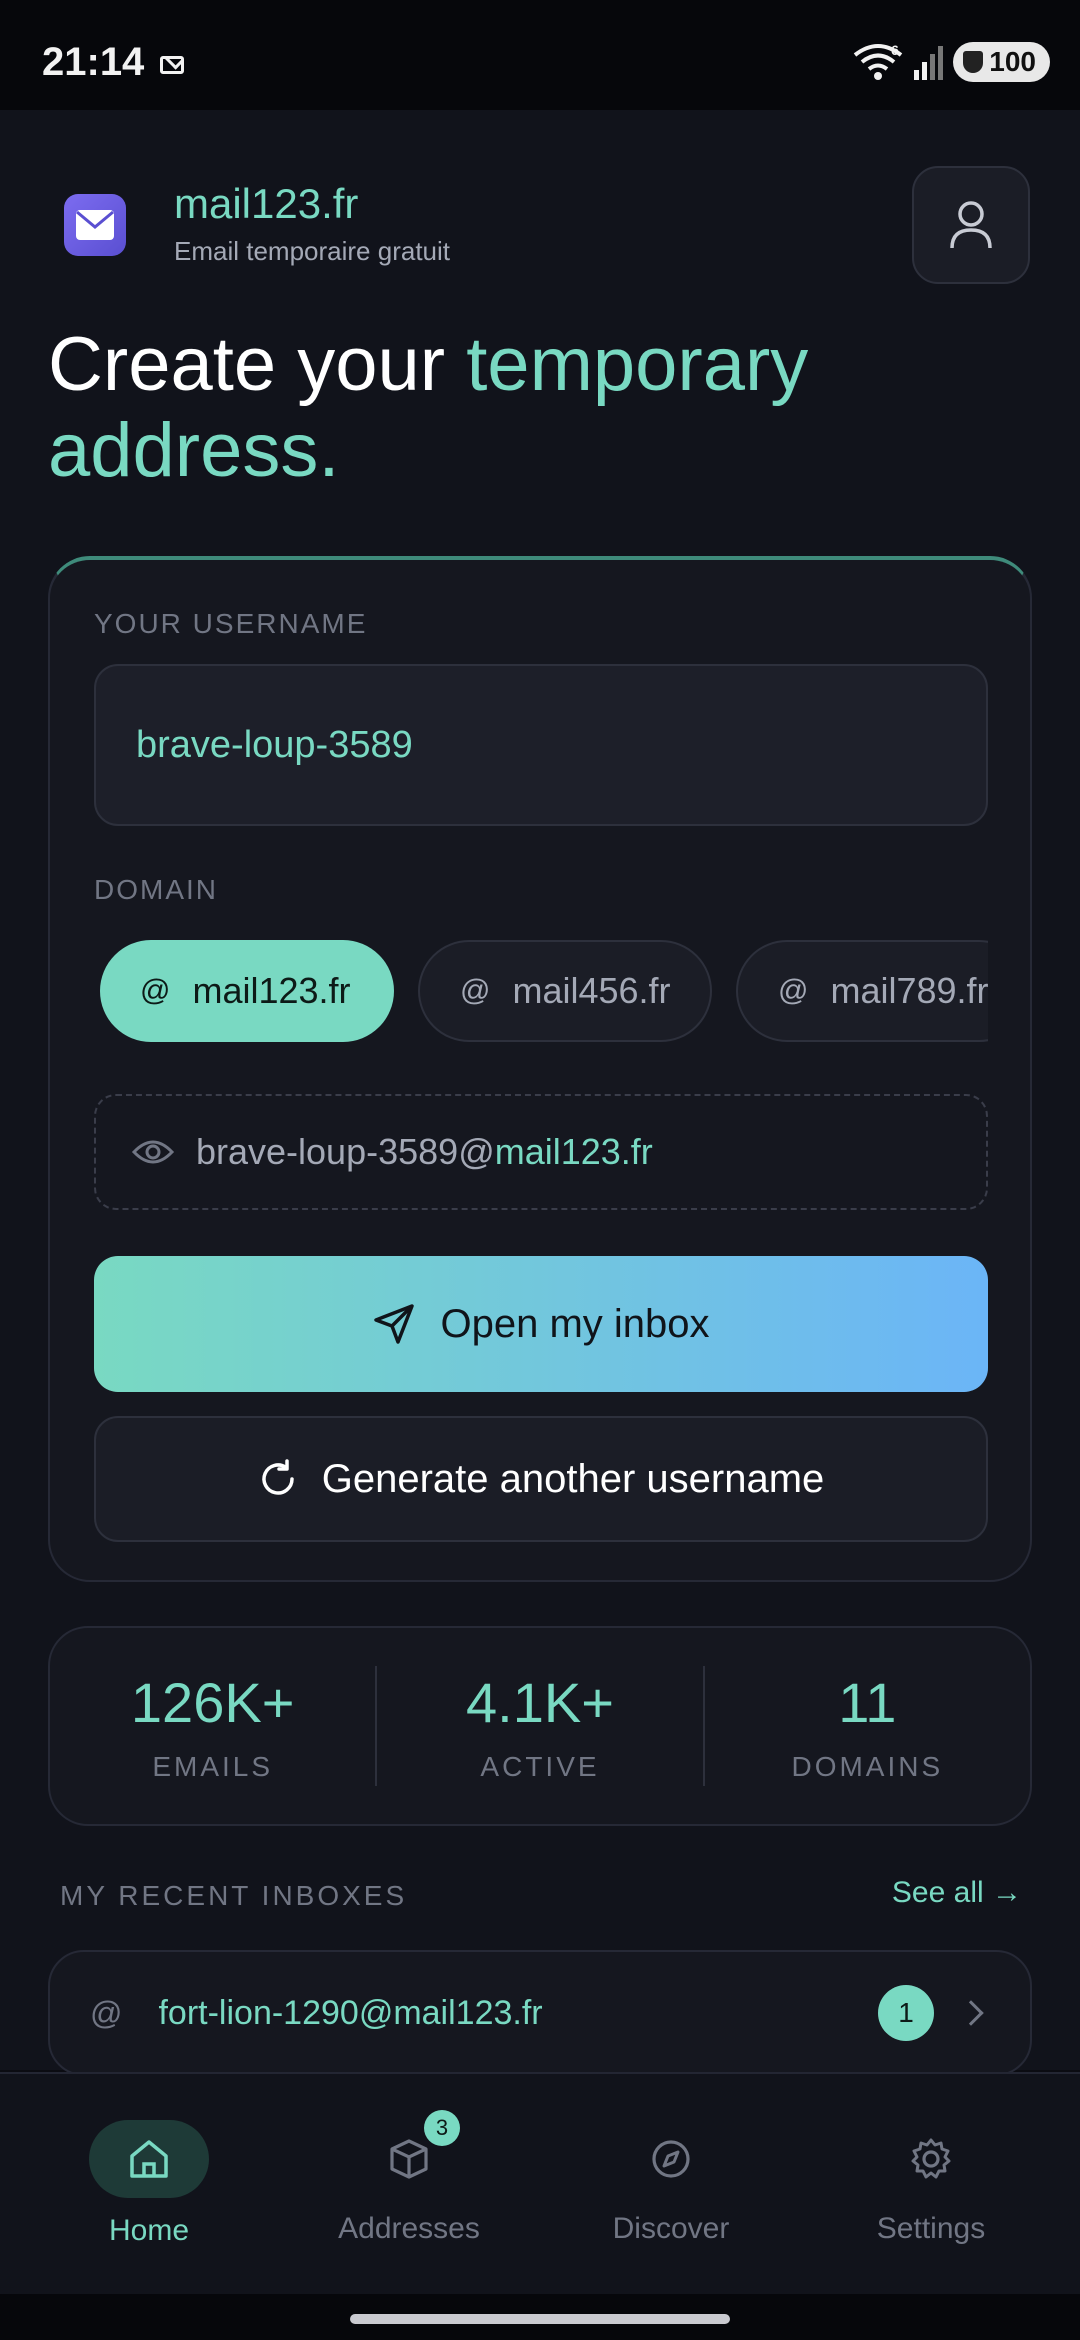  What do you see at coordinates (573, 1478) in the screenshot?
I see `generate-username-label: Generate another username` at bounding box center [573, 1478].